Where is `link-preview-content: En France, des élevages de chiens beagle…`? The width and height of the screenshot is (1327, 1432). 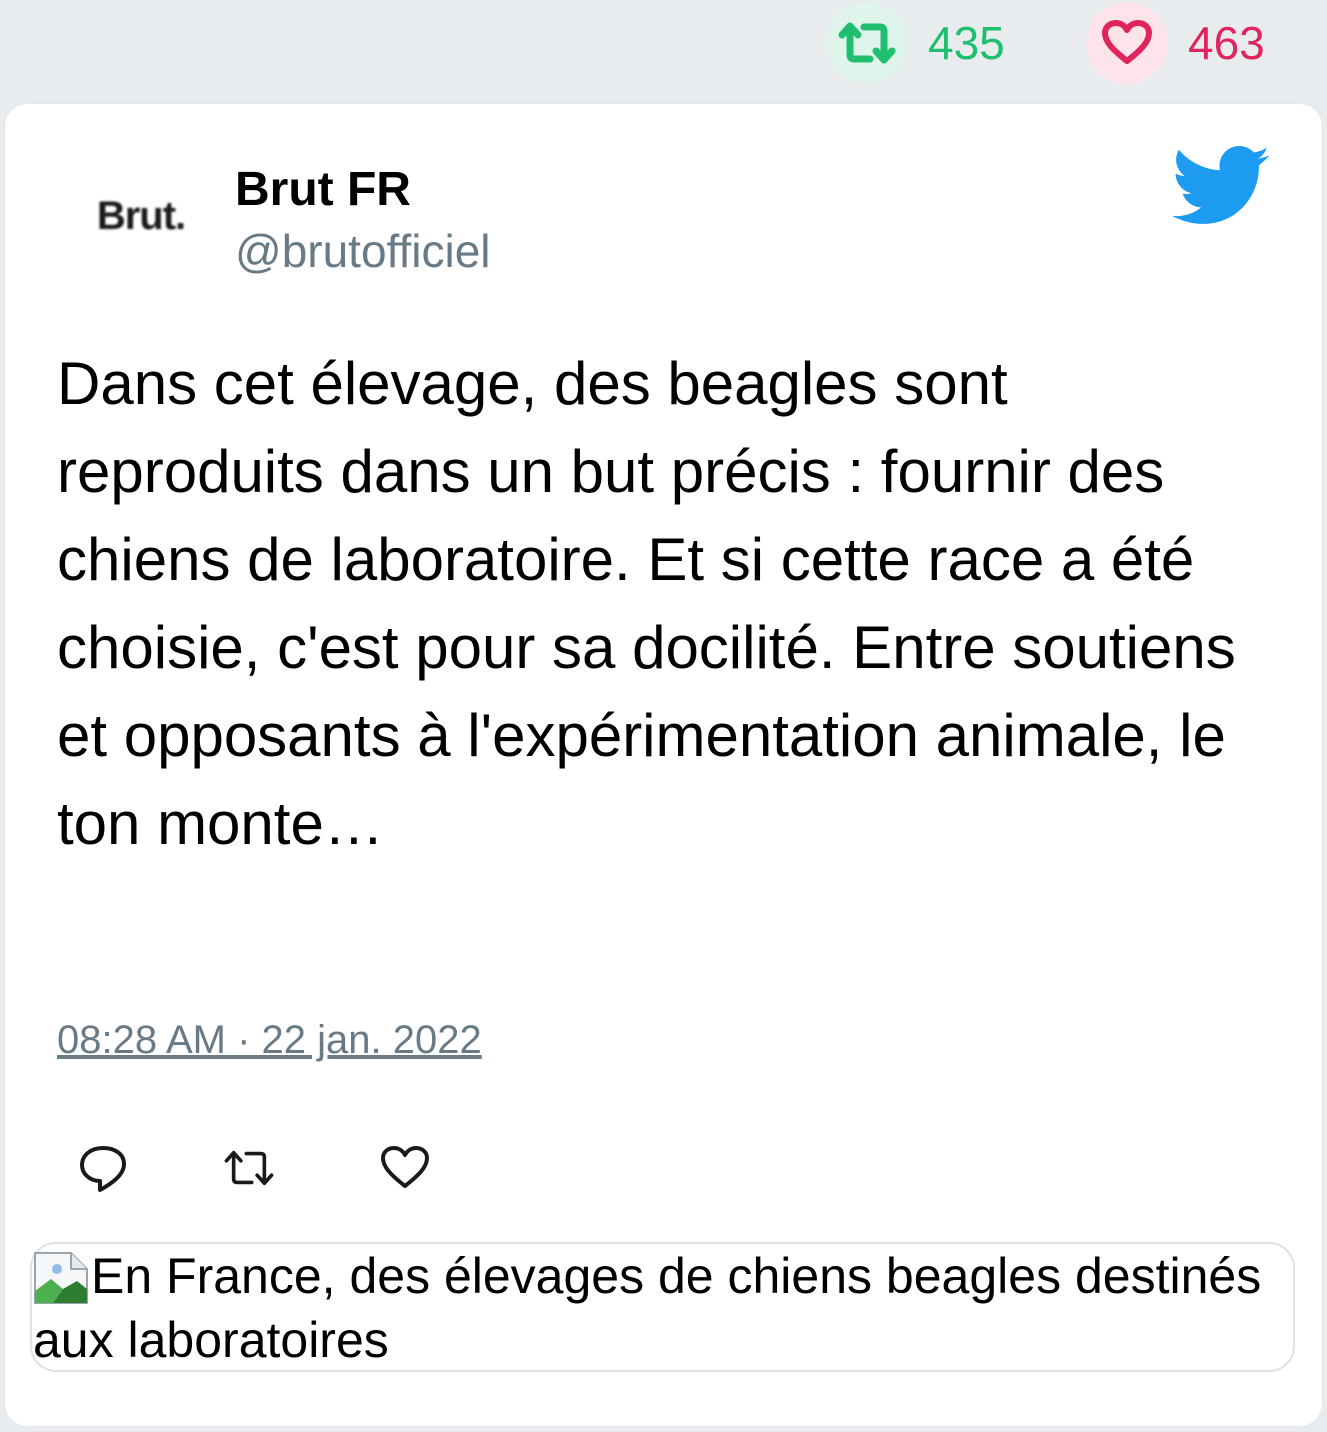
link-preview-content: En France, des élevages de chiens beagle… is located at coordinates (658, 1308).